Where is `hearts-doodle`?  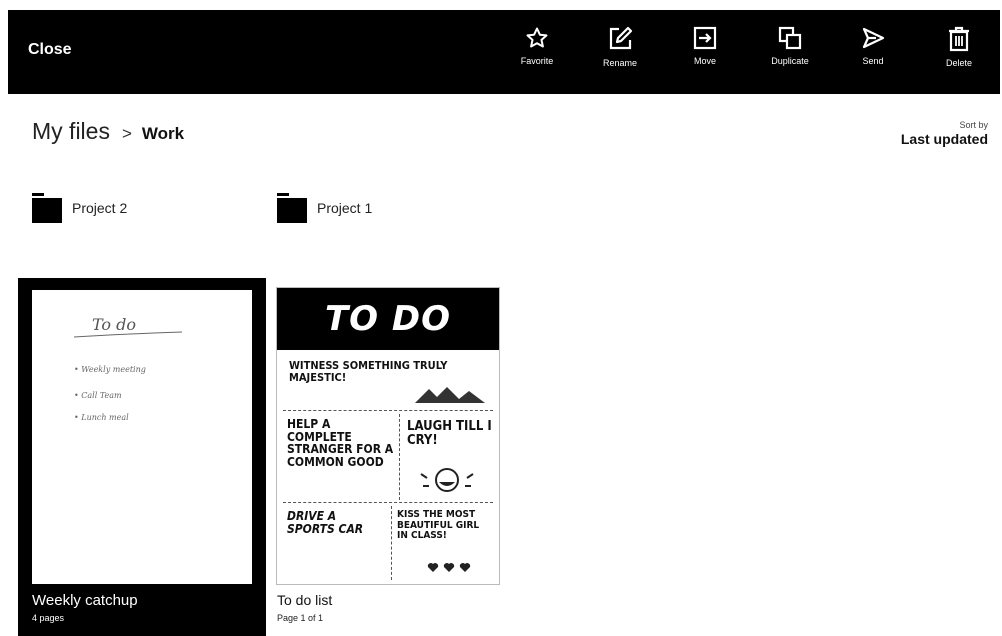 hearts-doodle is located at coordinates (449, 567).